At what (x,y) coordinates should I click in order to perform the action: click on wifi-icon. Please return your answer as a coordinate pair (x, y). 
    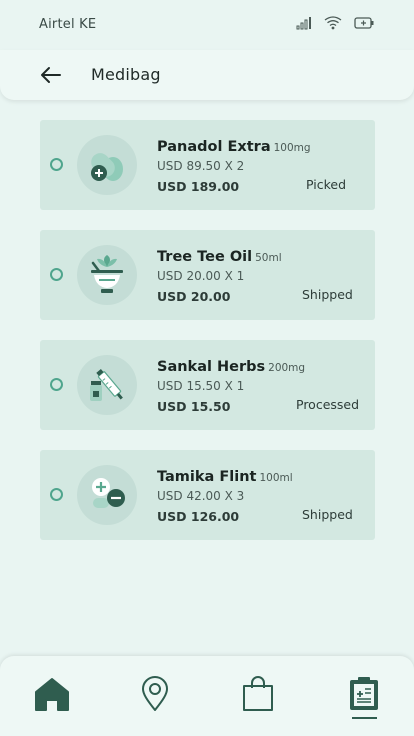
    Looking at the image, I should click on (333, 23).